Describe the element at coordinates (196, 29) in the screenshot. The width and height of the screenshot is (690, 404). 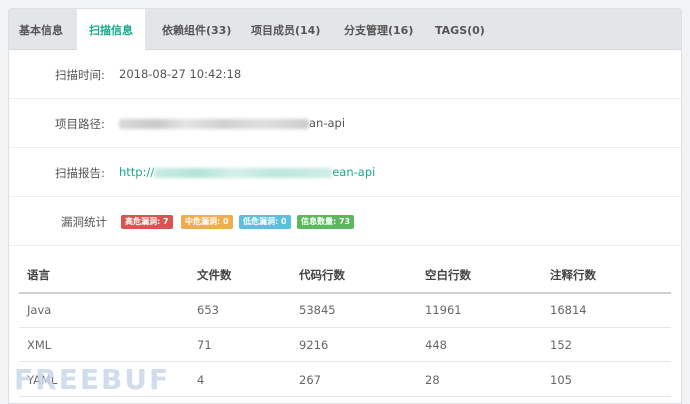
I see `tab-dependencies: 依赖组件(33)` at that location.